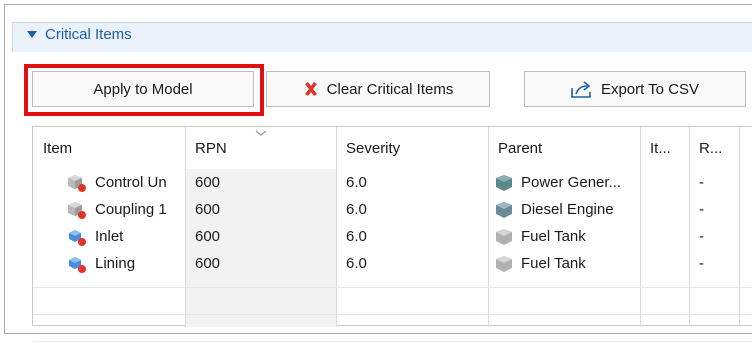  What do you see at coordinates (131, 182) in the screenshot?
I see `cell-item-label: Control Un` at bounding box center [131, 182].